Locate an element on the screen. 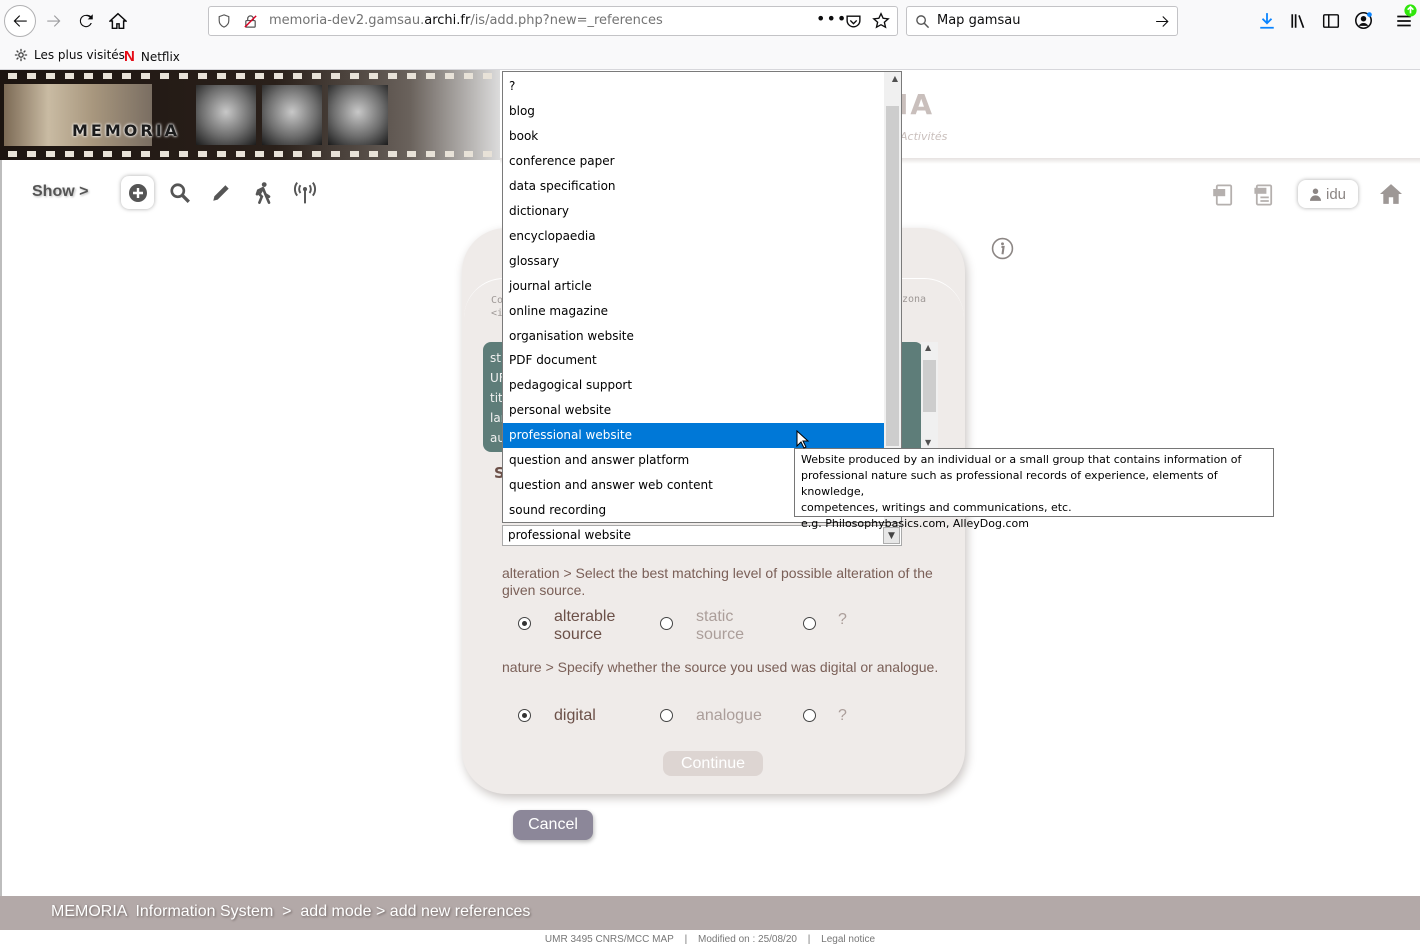  dropdown-option: book is located at coordinates (694, 136).